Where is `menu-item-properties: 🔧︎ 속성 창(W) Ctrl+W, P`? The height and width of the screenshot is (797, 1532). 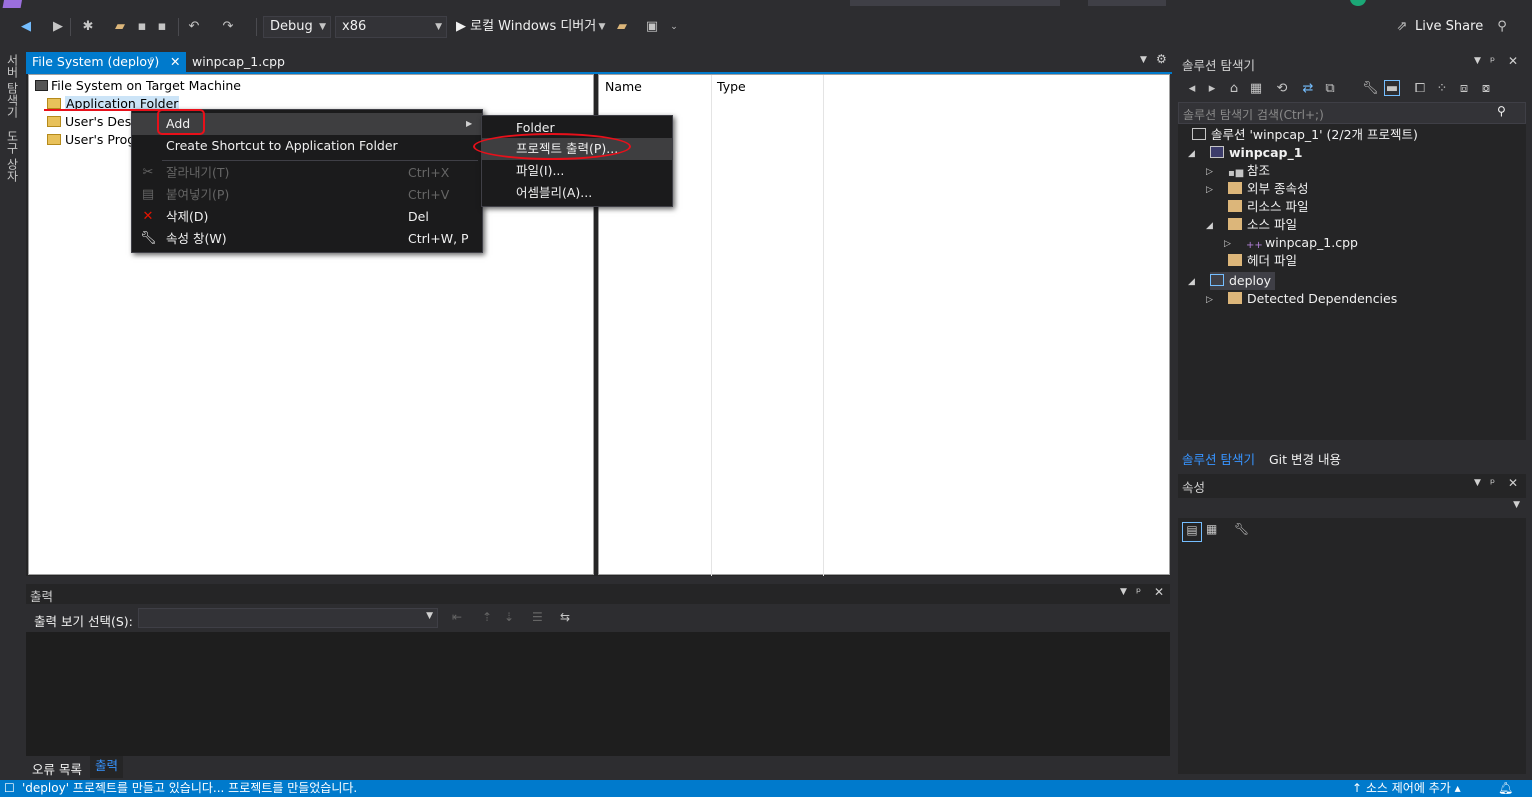
menu-item-properties: 🔧︎ 속성 창(W) Ctrl+W, P is located at coordinates (307, 239).